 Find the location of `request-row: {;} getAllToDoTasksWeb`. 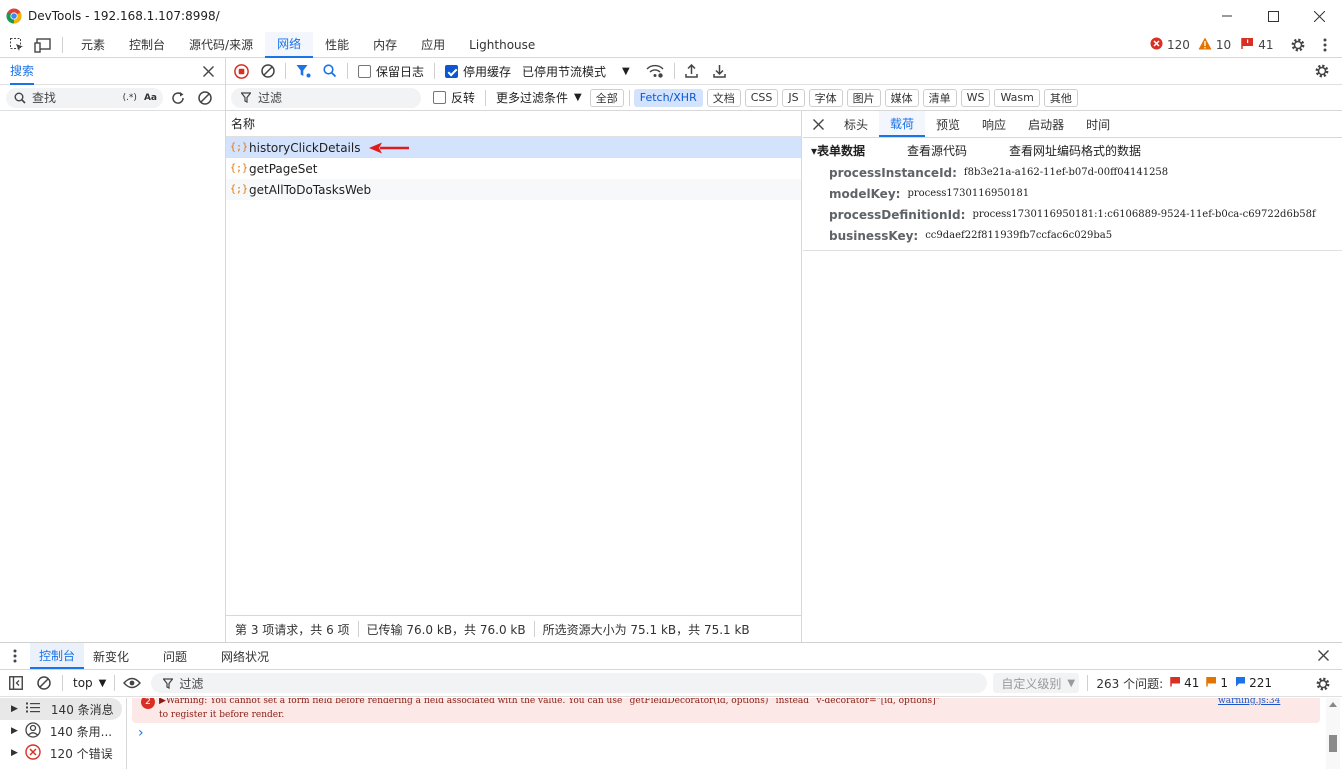

request-row: {;} getAllToDoTasksWeb is located at coordinates (513, 189).